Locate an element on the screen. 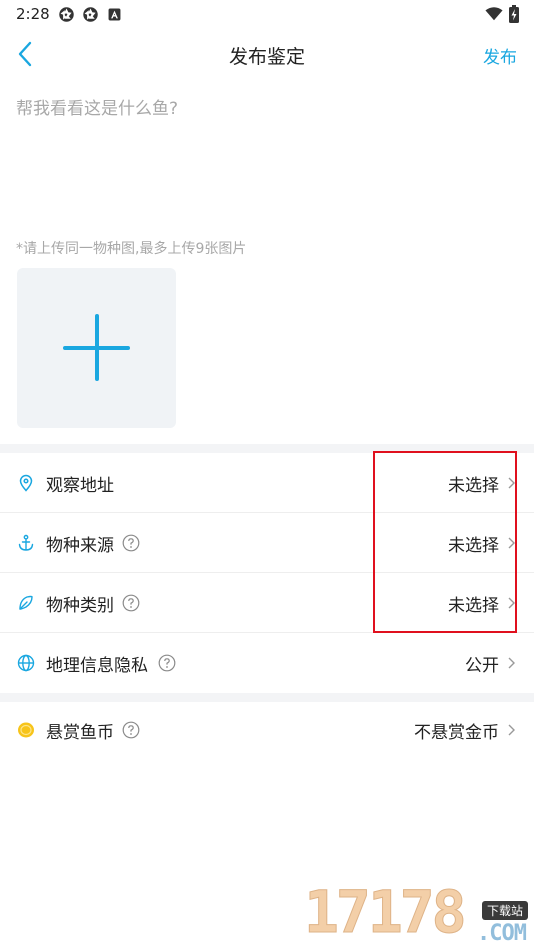 This screenshot has width=534, height=950. row-label: 地理信息隐私 is located at coordinates (97, 666).